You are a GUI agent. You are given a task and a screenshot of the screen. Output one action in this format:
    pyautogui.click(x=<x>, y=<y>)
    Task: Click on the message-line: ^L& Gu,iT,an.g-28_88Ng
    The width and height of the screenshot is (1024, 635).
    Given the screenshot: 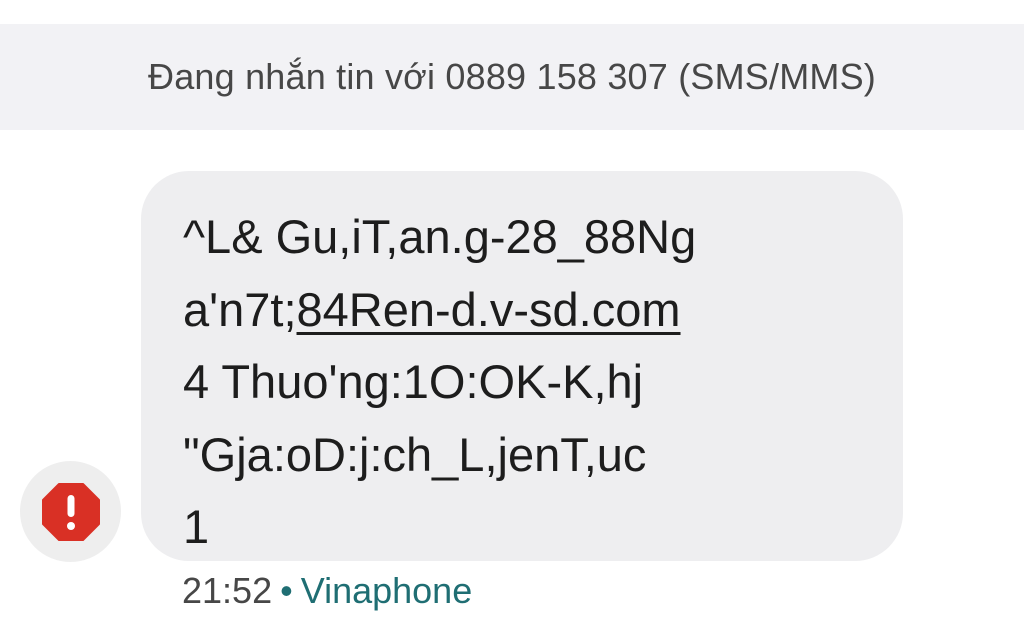 What is the action you would take?
    pyautogui.click(x=440, y=236)
    